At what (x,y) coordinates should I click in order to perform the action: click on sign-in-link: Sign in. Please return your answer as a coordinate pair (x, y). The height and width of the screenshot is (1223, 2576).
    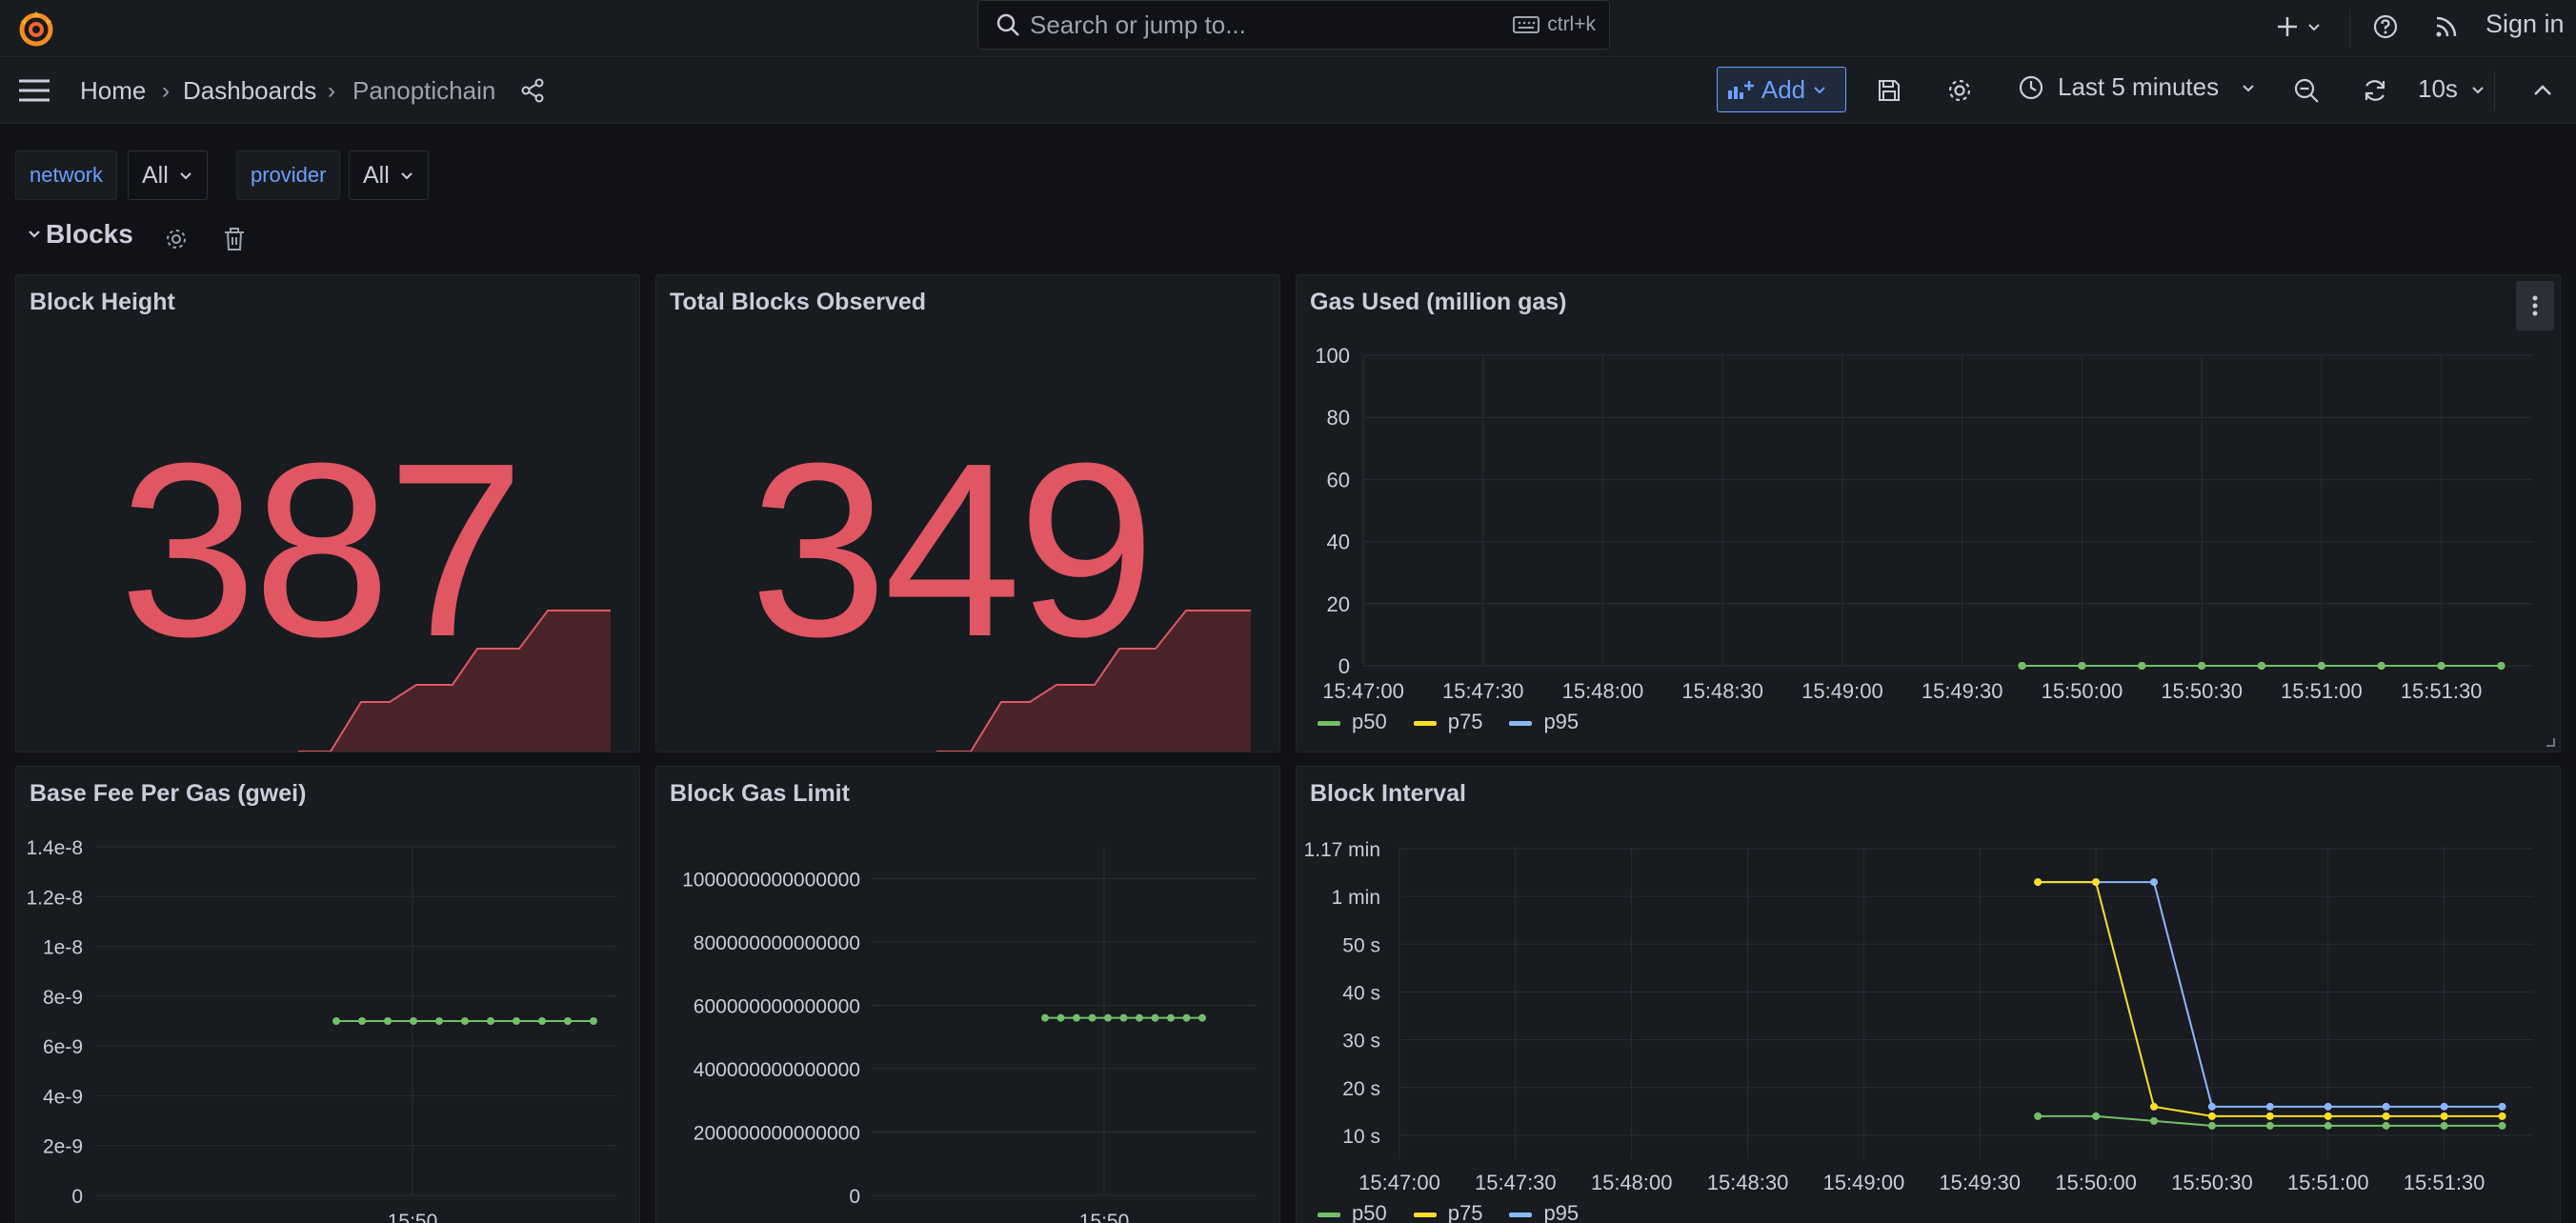
    Looking at the image, I should click on (2525, 25).